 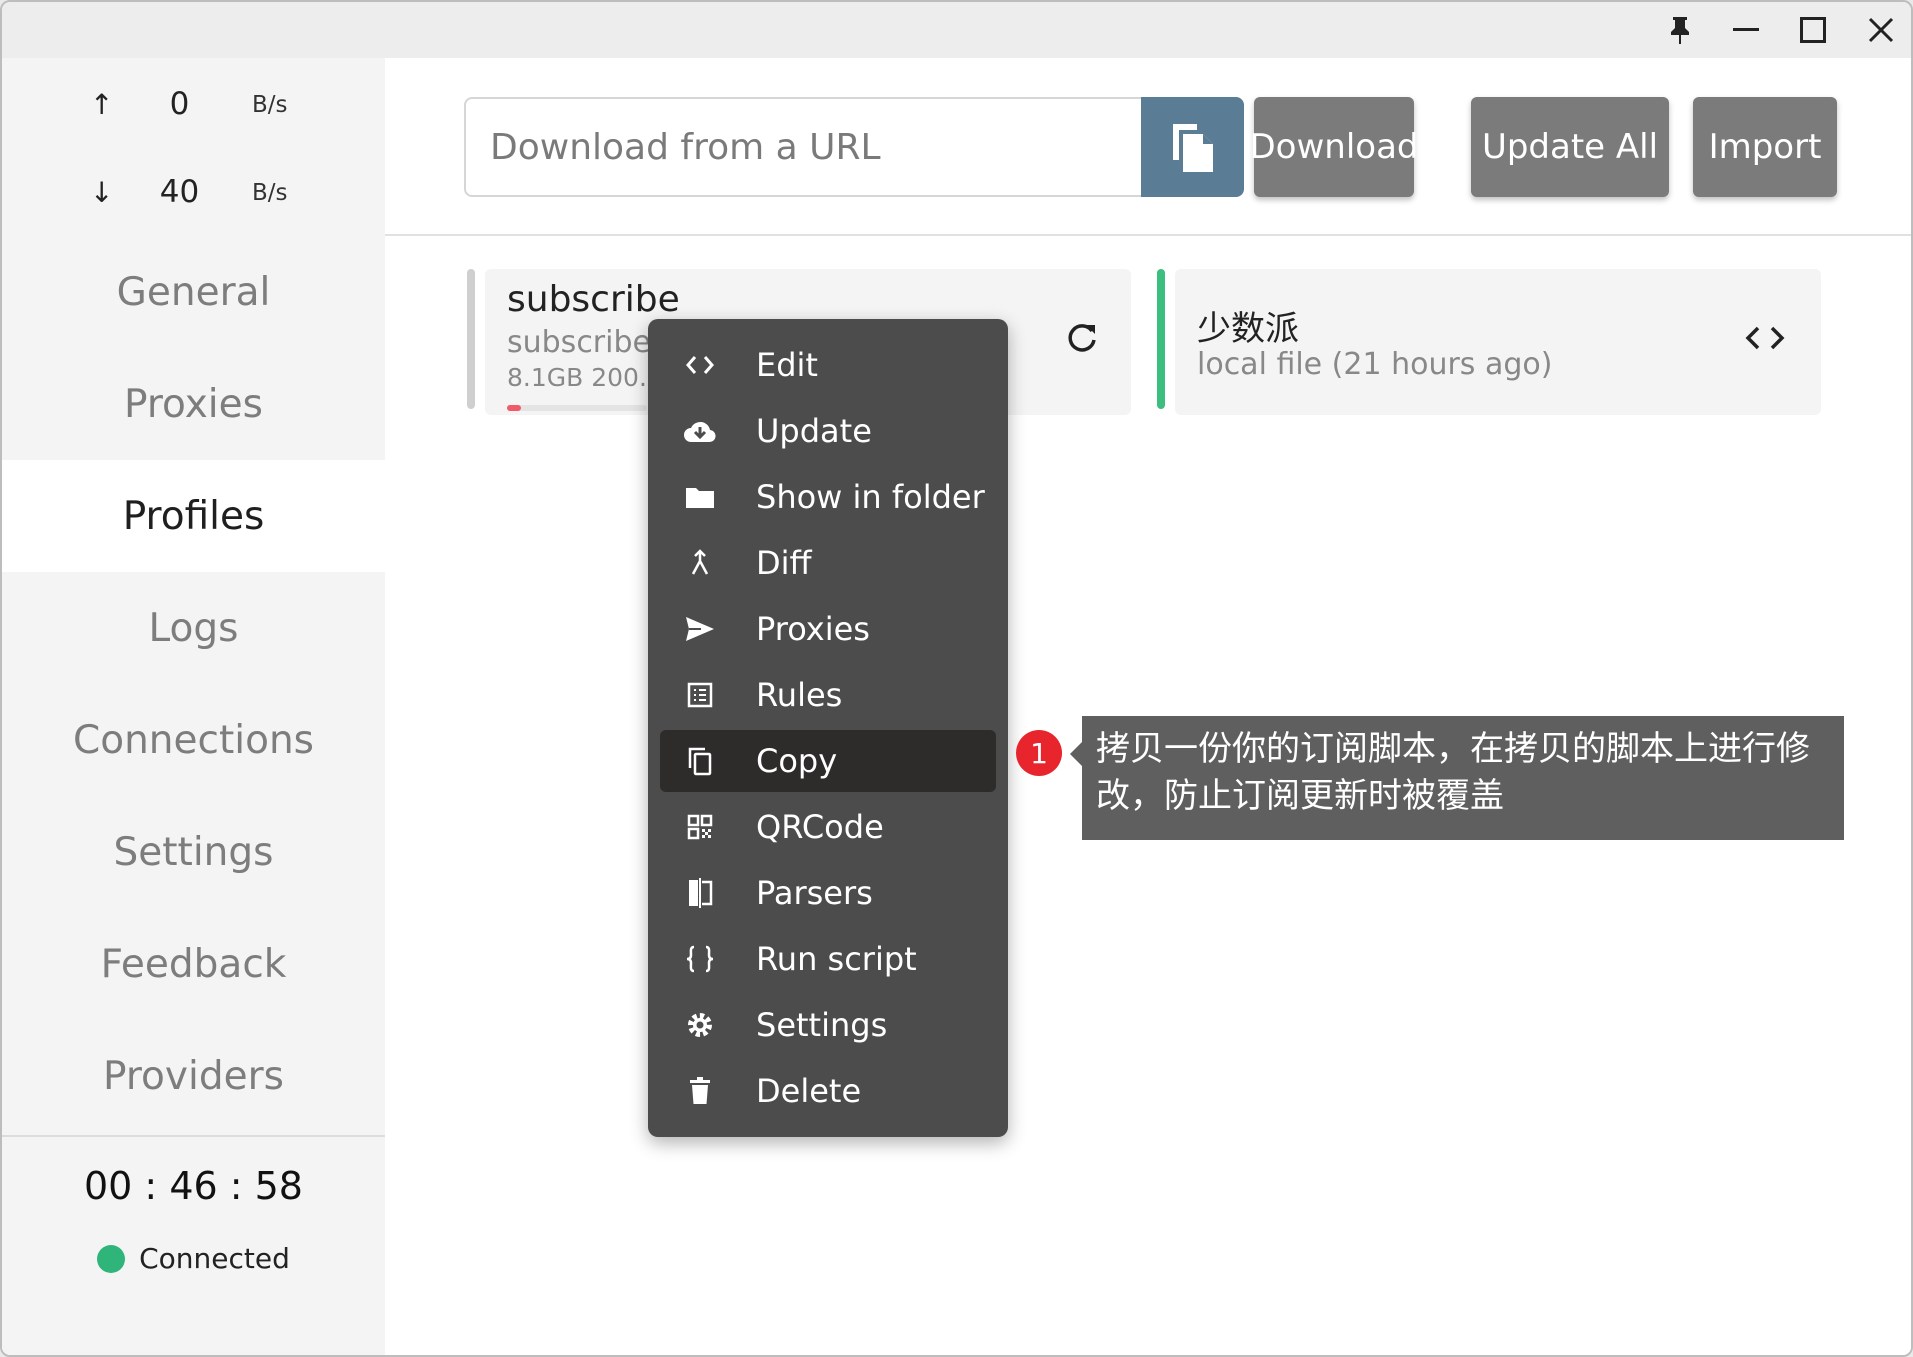 I want to click on close-button, so click(x=1881, y=30).